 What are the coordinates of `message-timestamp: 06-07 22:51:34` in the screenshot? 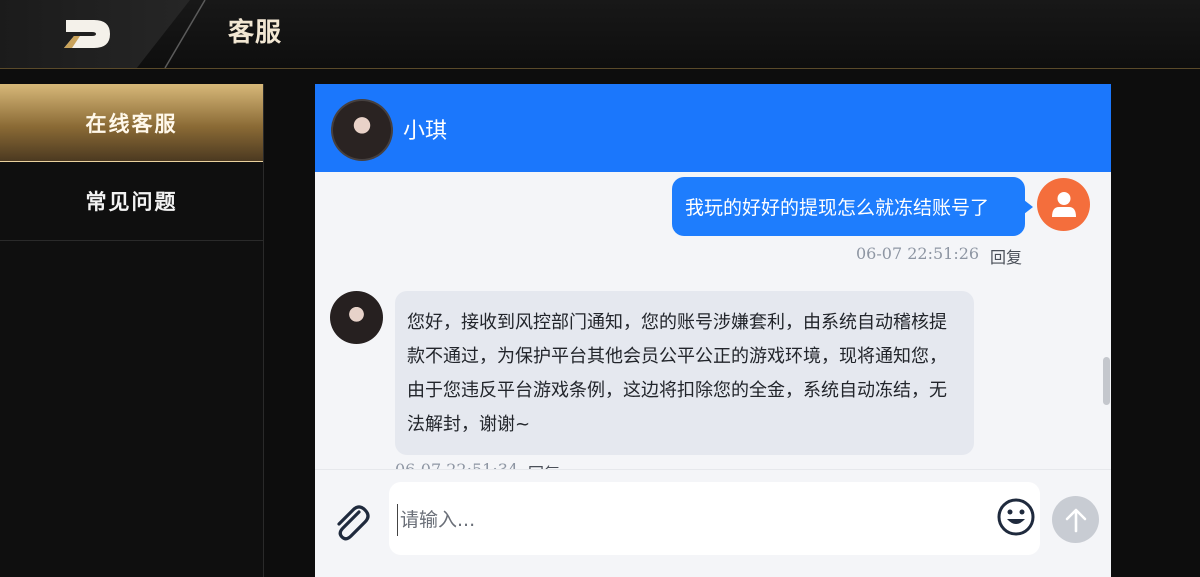 It's located at (456, 464).